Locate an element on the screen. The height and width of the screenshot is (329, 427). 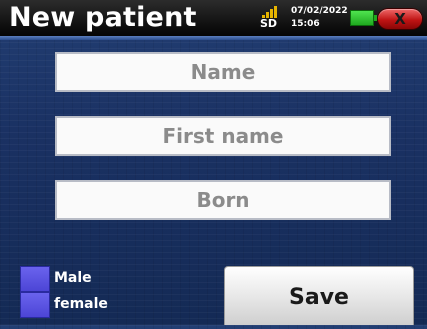
title-bar: New patient SD 07/02/2022 15:06 X is located at coordinates (213, 20).